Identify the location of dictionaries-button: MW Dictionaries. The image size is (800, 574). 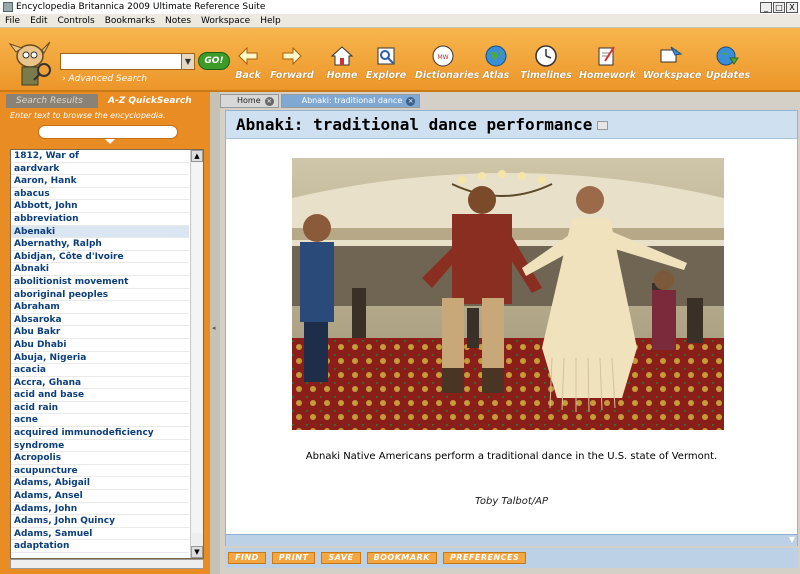
(447, 65).